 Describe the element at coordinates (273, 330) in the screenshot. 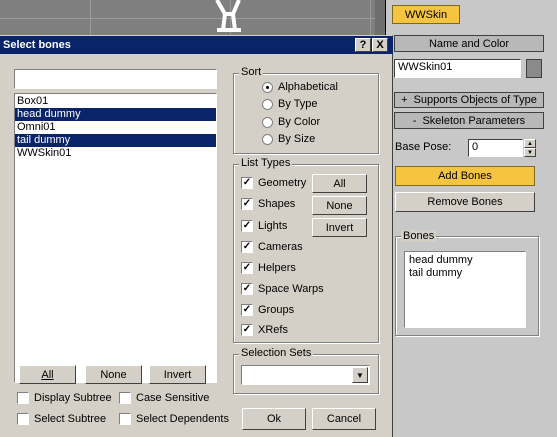

I see `checkbox-label: XRefs` at that location.